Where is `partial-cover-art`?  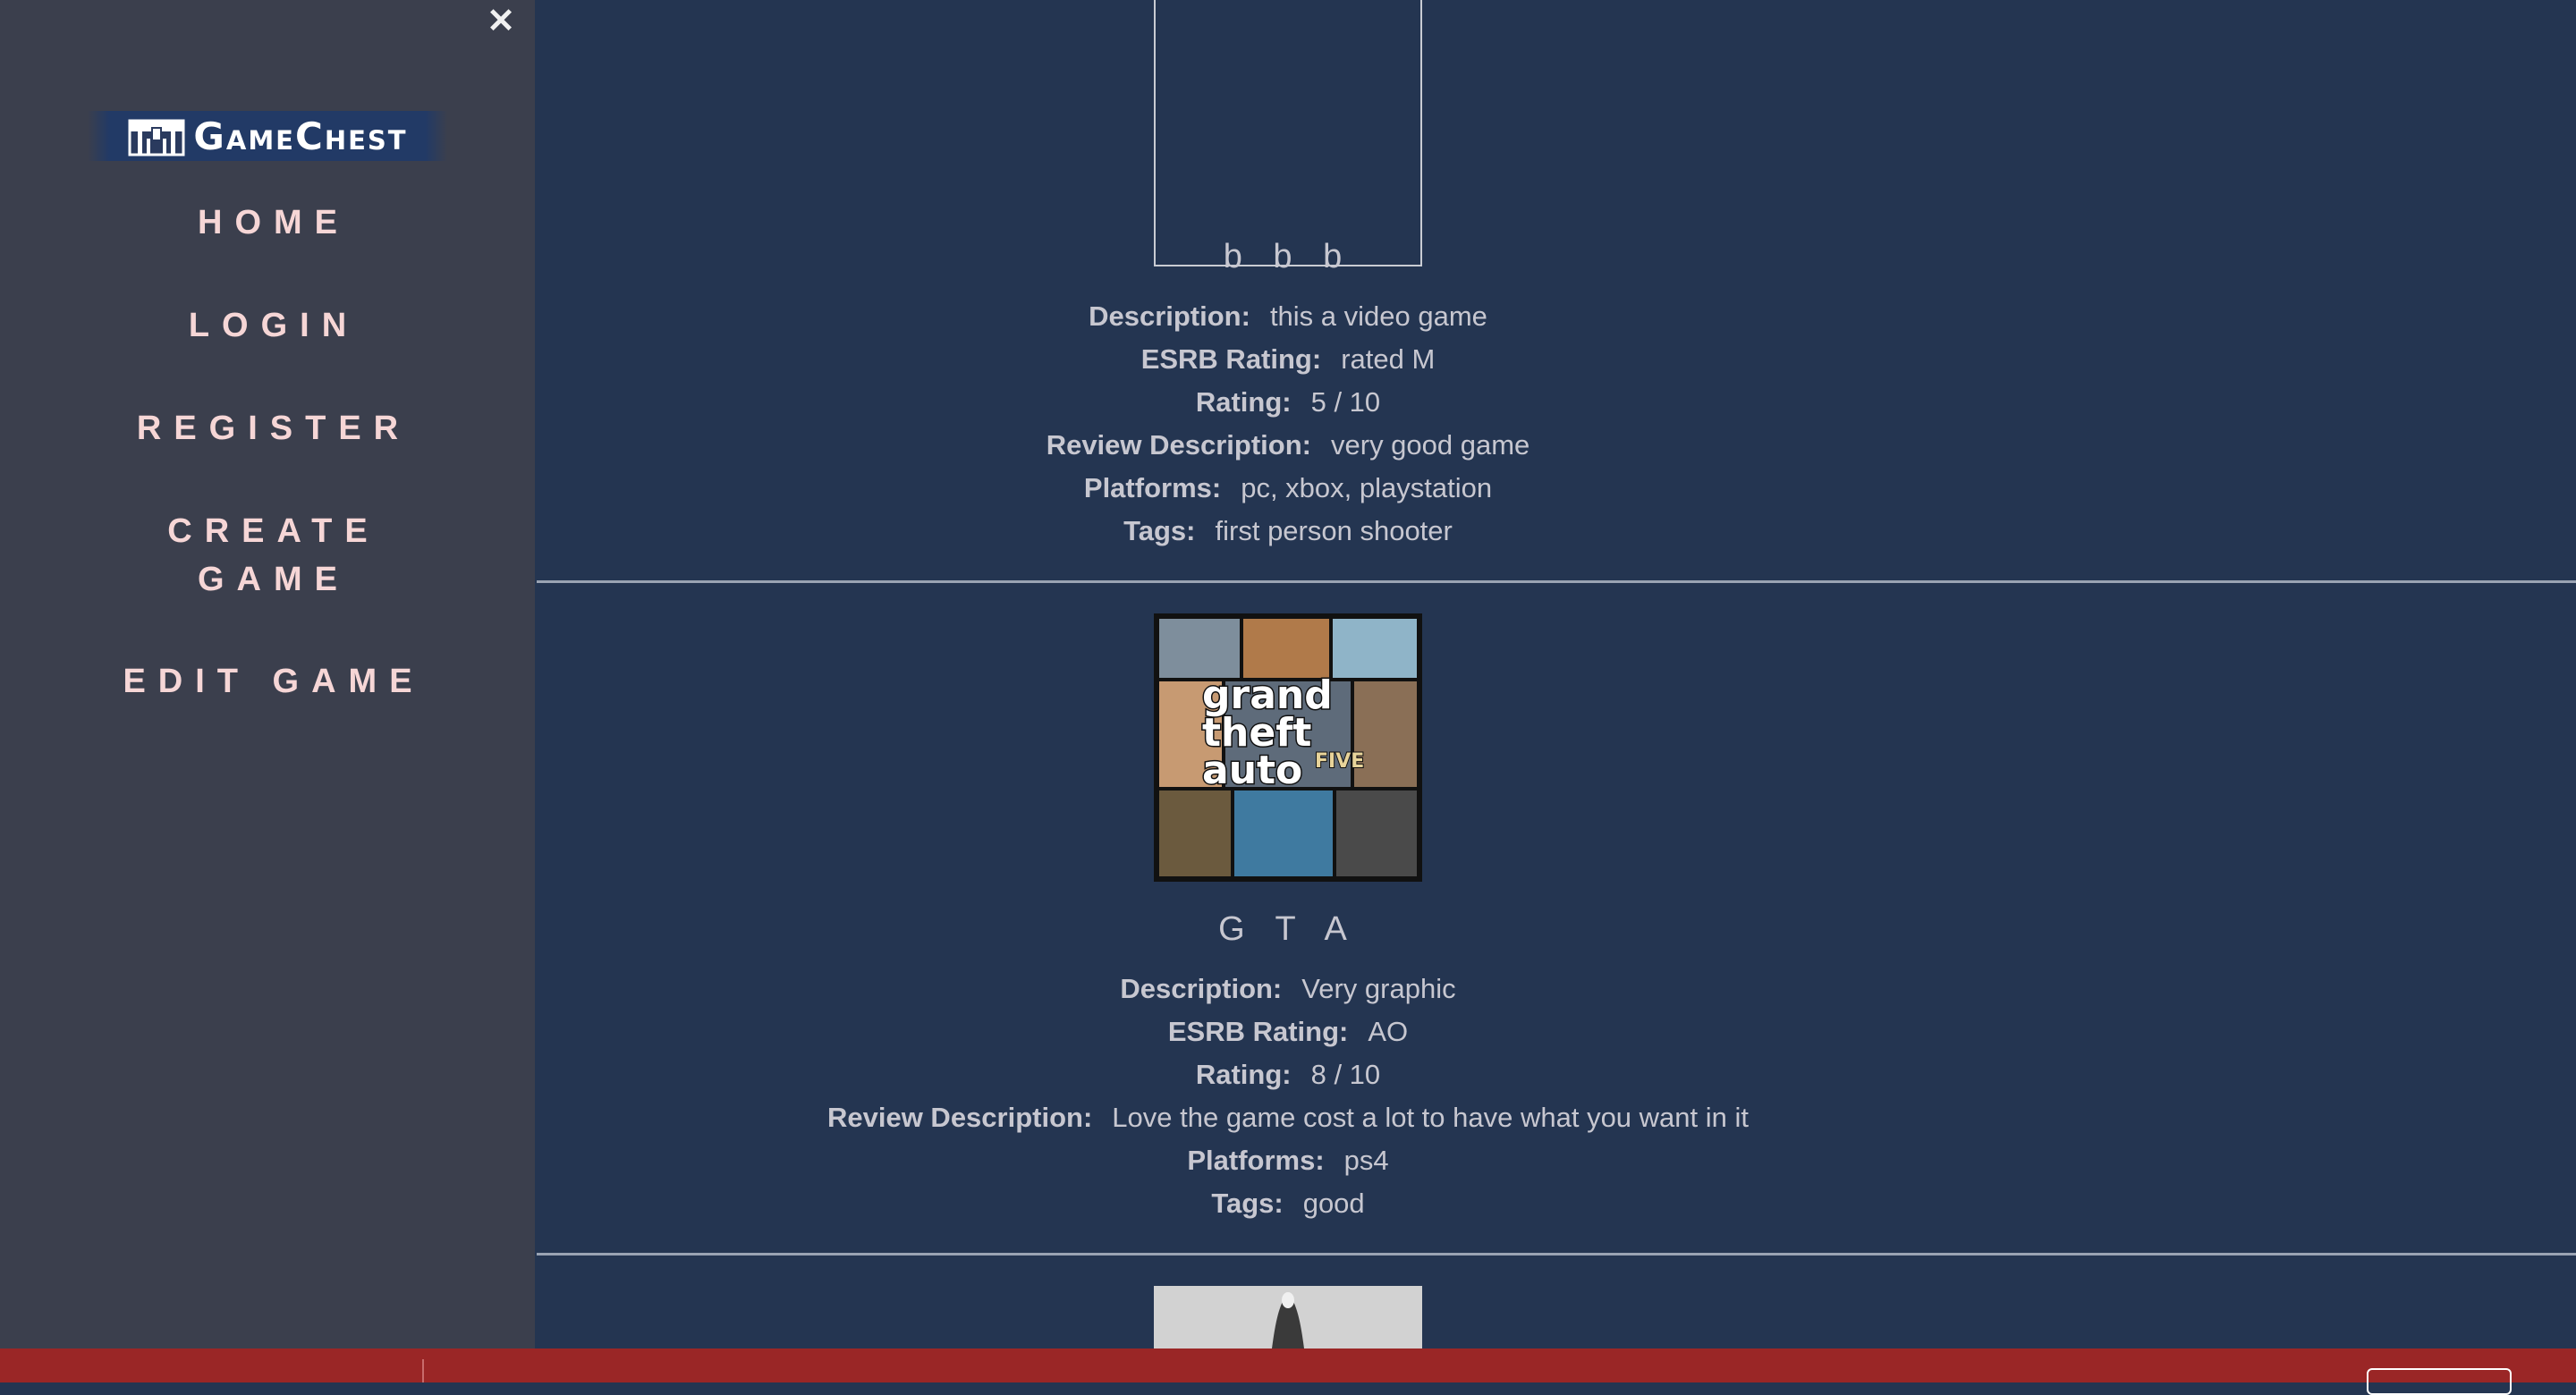
partial-cover-art is located at coordinates (1288, 1317).